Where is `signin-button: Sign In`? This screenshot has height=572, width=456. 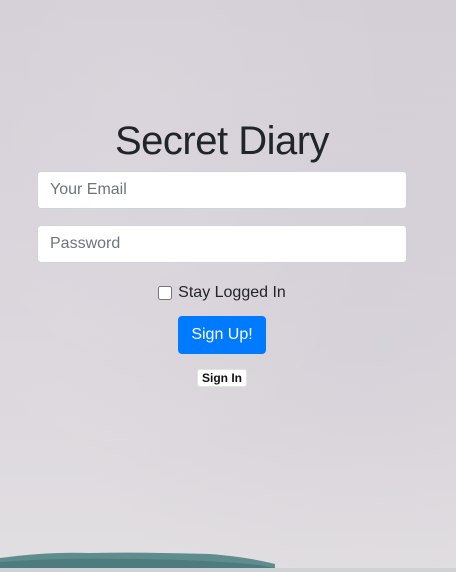 signin-button: Sign In is located at coordinates (222, 378).